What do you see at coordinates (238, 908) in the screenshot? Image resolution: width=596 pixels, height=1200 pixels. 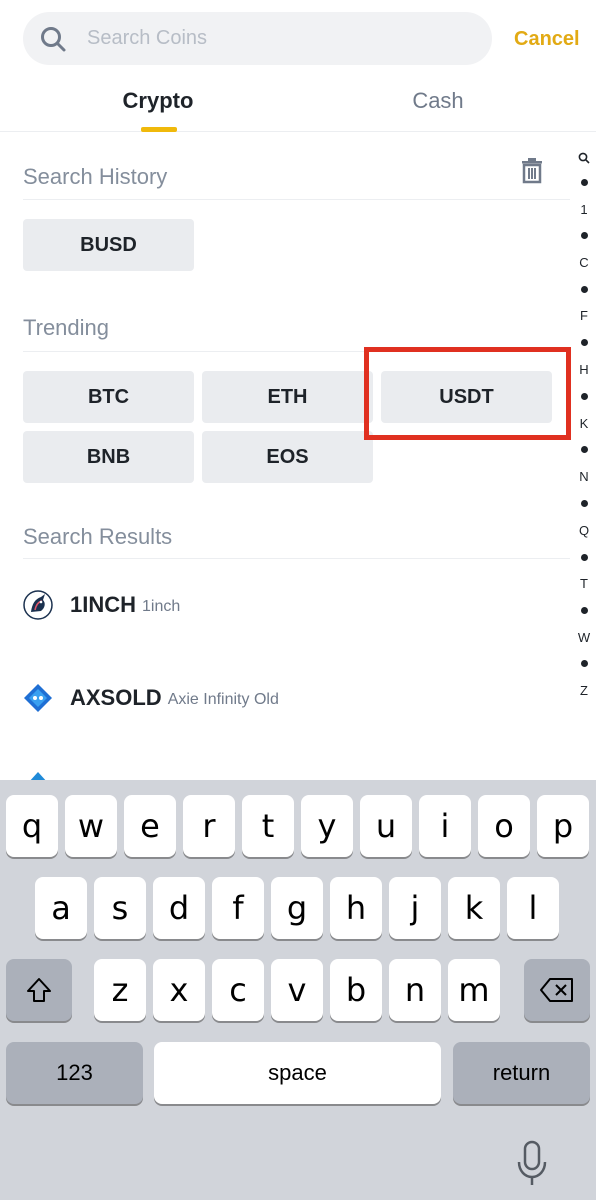 I see `key-f: f` at bounding box center [238, 908].